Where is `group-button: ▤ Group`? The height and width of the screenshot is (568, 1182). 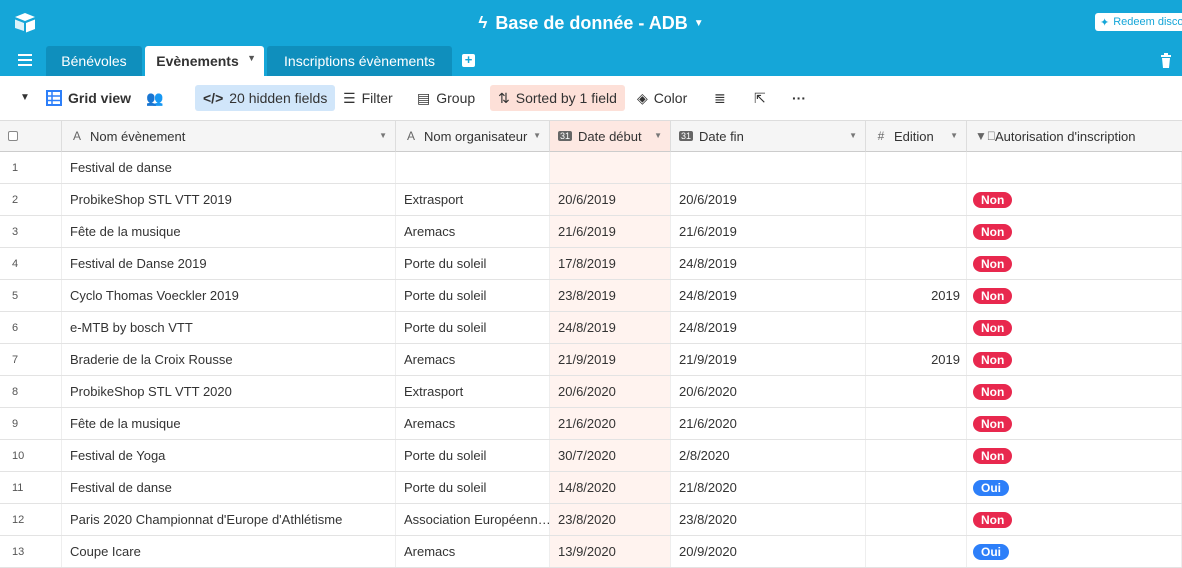 group-button: ▤ Group is located at coordinates (446, 98).